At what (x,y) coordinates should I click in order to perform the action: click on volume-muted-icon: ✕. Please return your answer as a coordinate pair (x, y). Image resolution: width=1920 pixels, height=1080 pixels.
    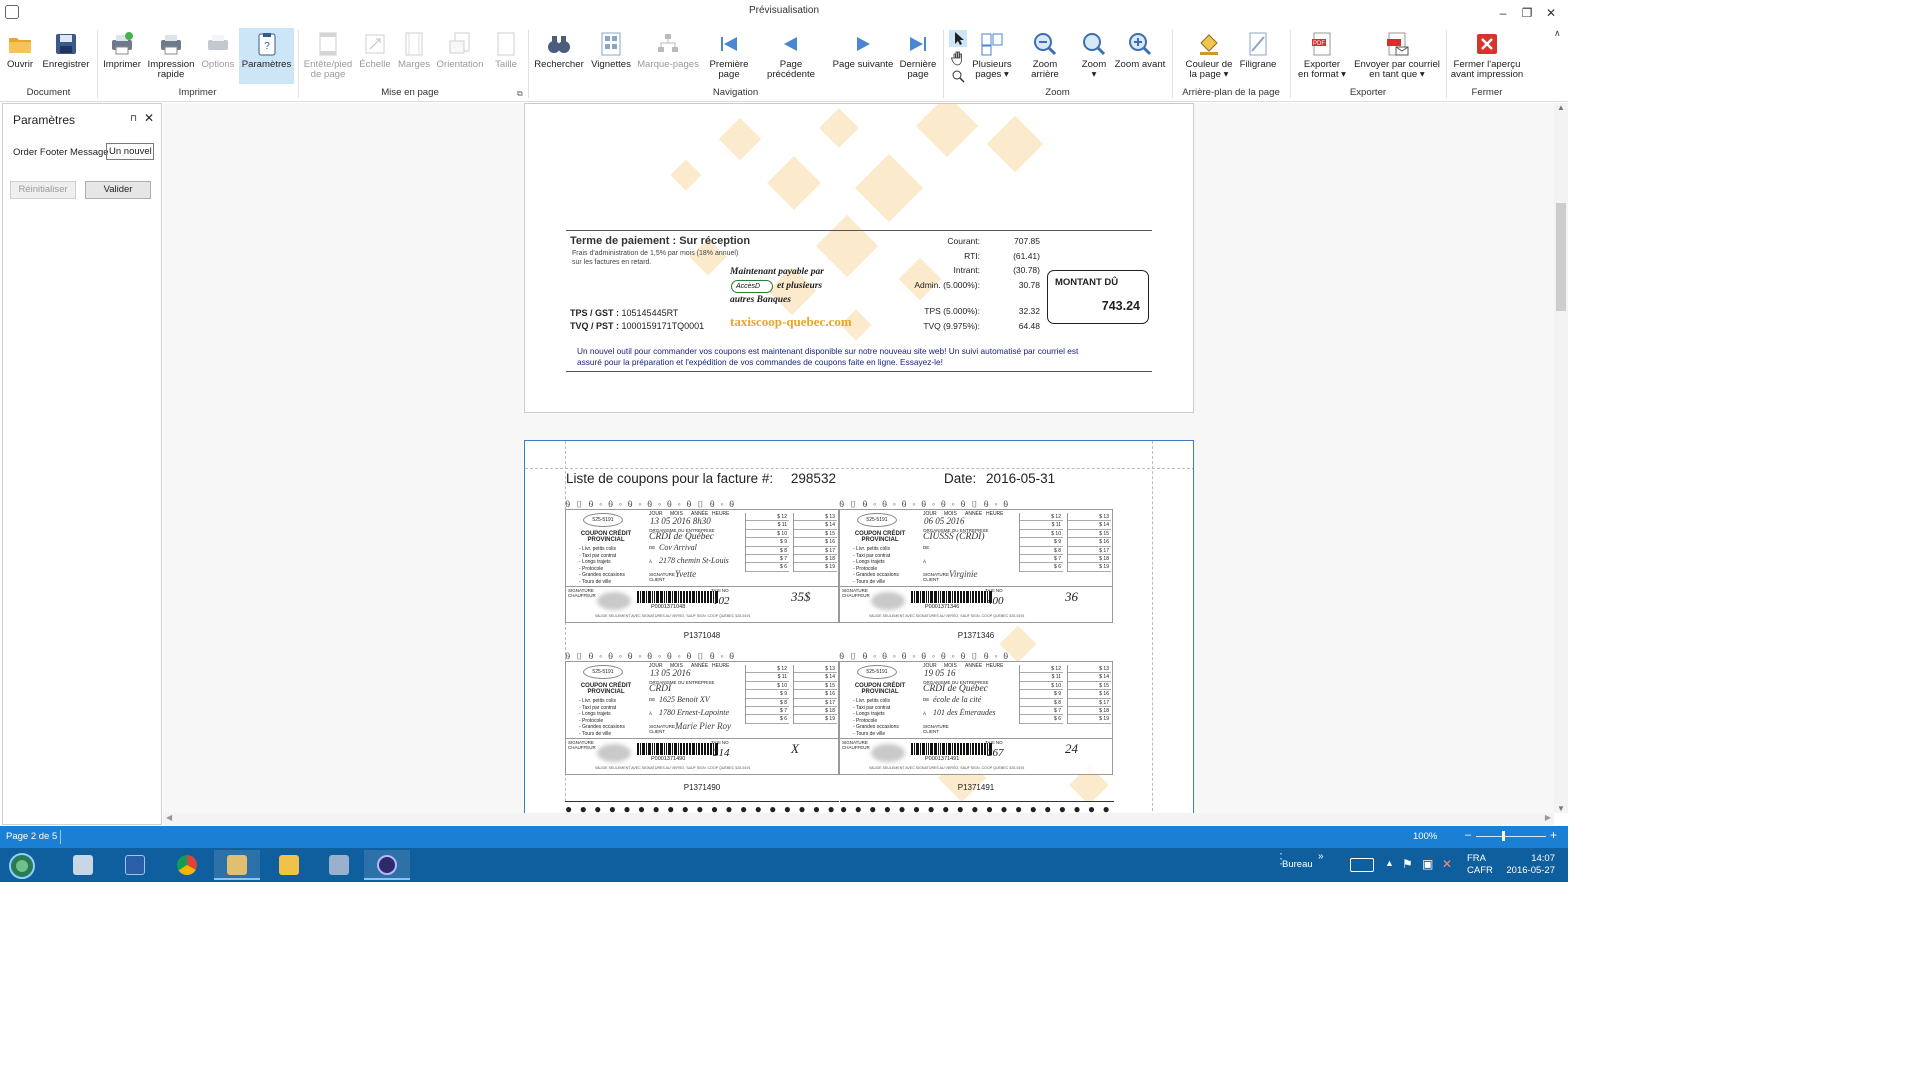
    Looking at the image, I should click on (1447, 874).